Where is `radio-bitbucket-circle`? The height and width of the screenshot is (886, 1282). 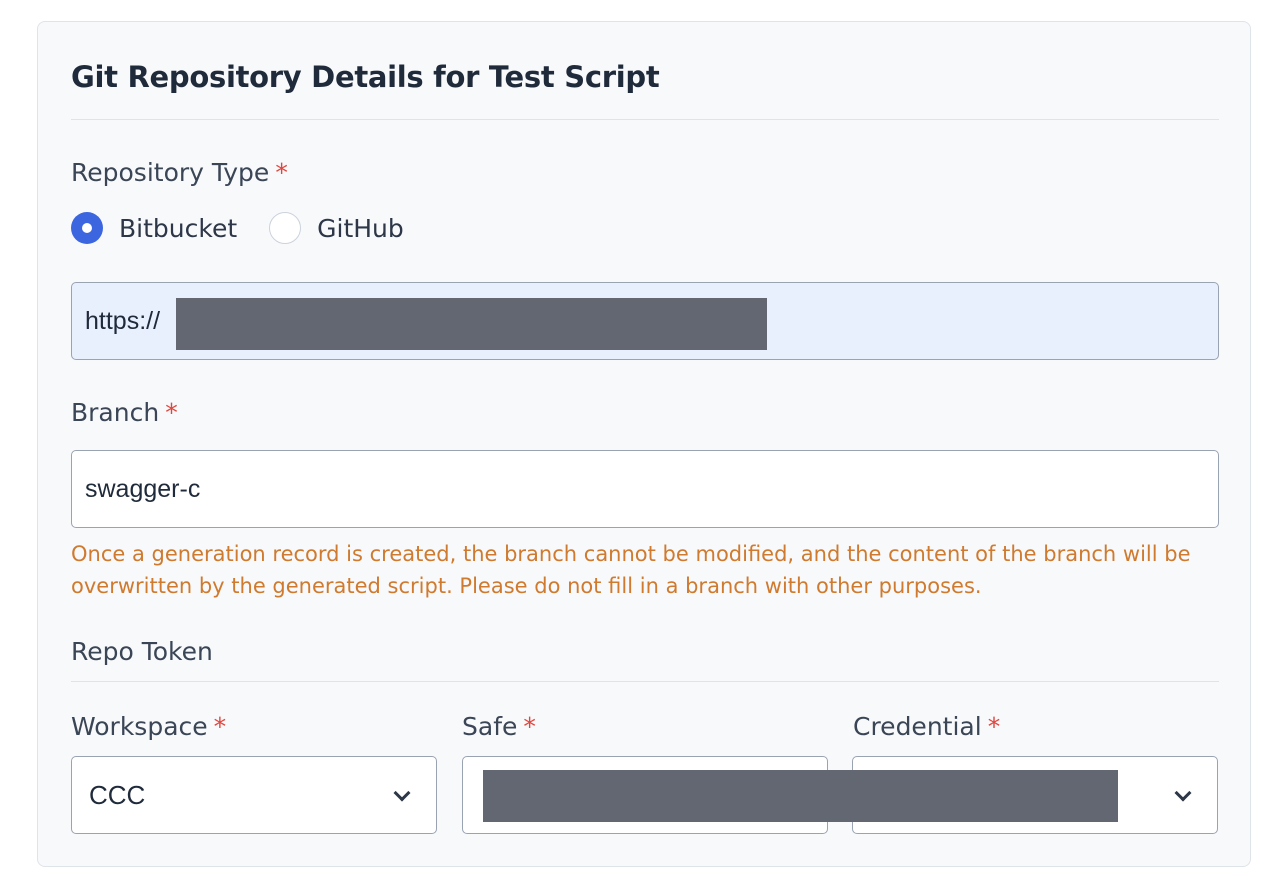
radio-bitbucket-circle is located at coordinates (87, 228).